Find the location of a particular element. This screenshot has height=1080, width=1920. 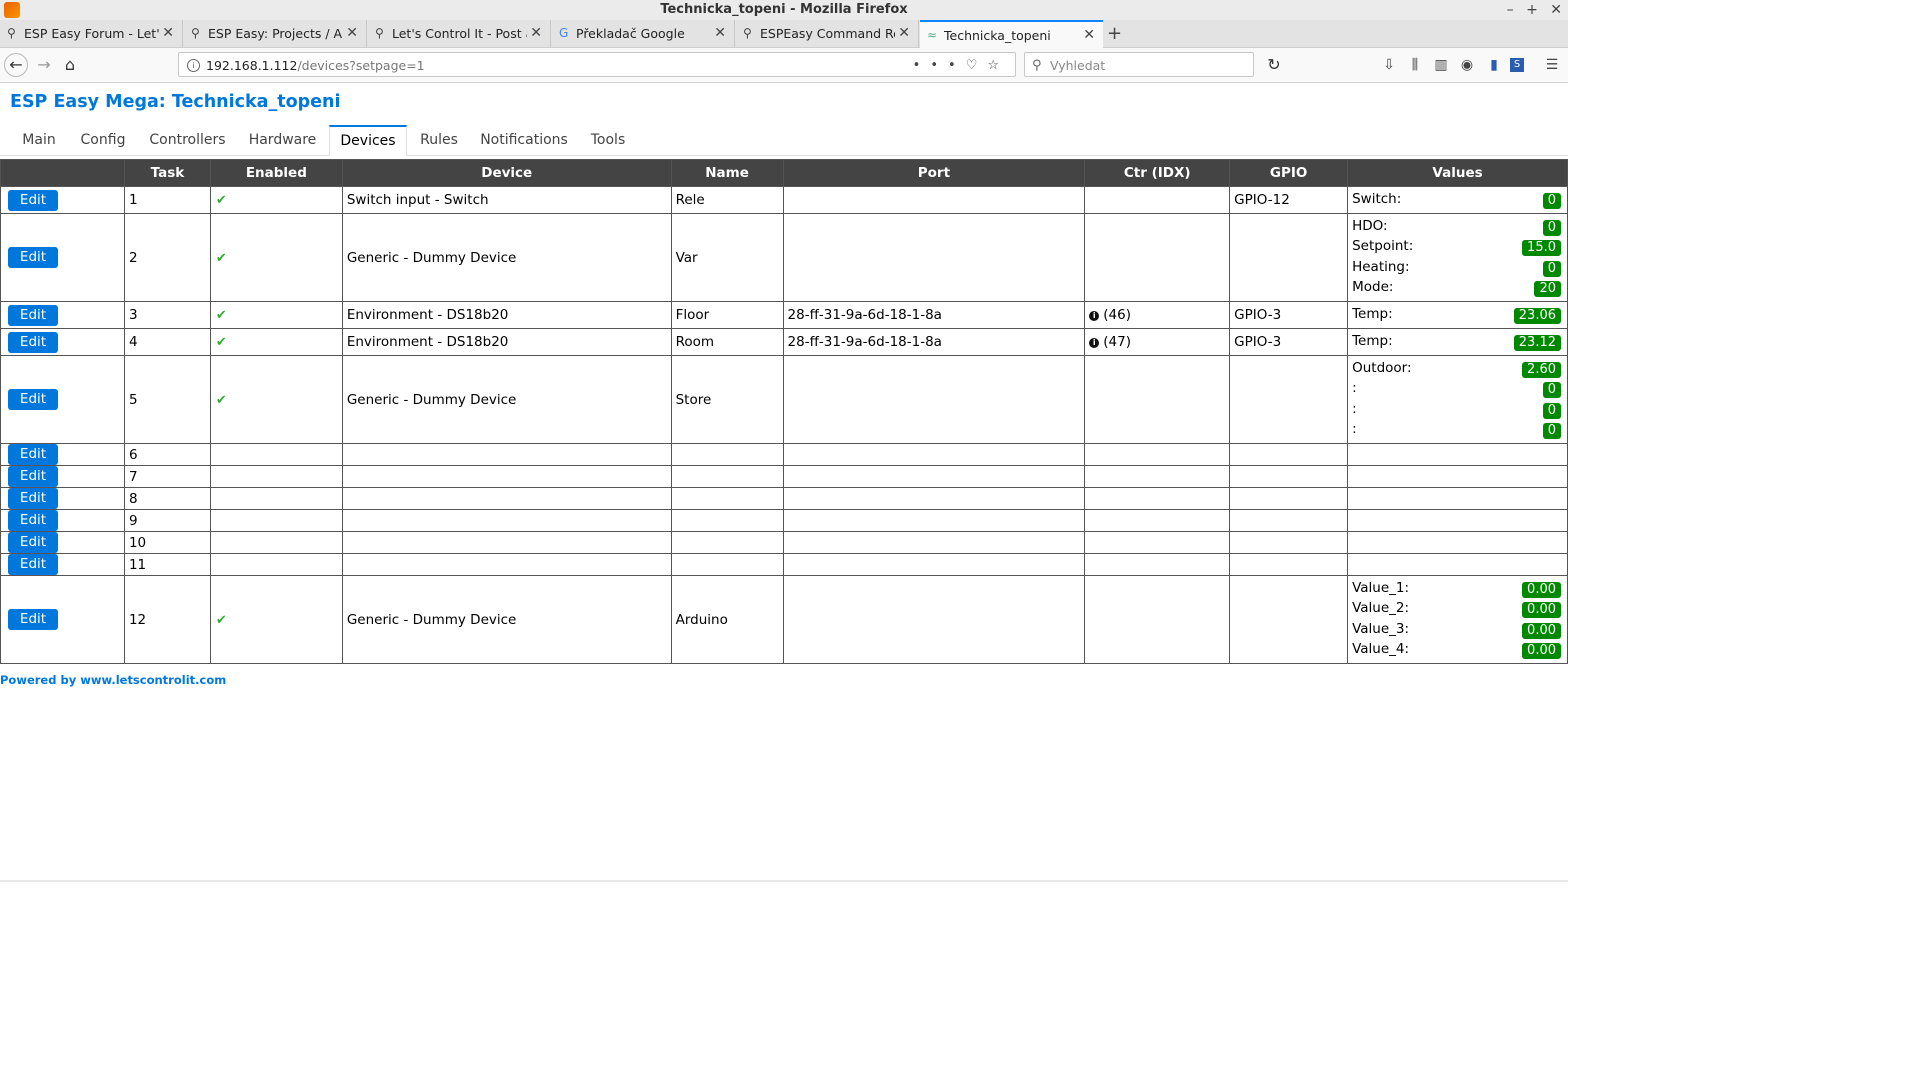

value-row: Value_1: 0.00 is located at coordinates (1457, 589).